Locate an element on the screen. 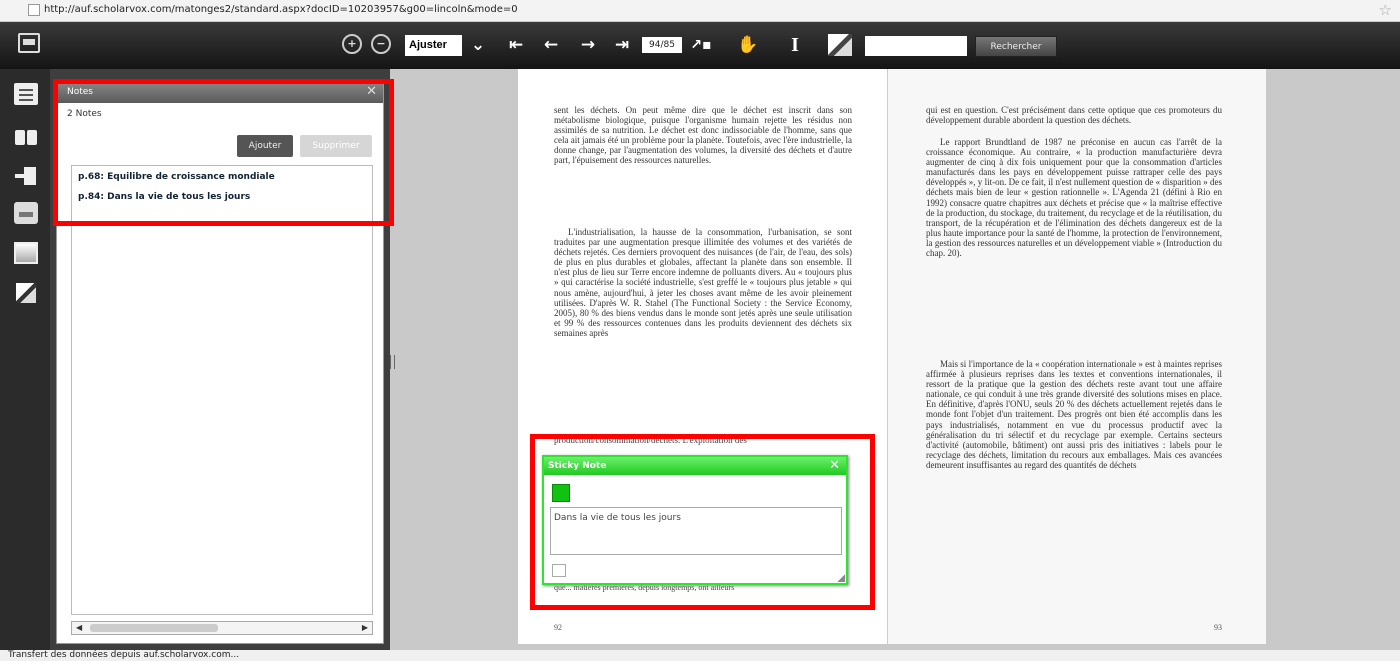  panel-splitter-handle is located at coordinates (392, 362).